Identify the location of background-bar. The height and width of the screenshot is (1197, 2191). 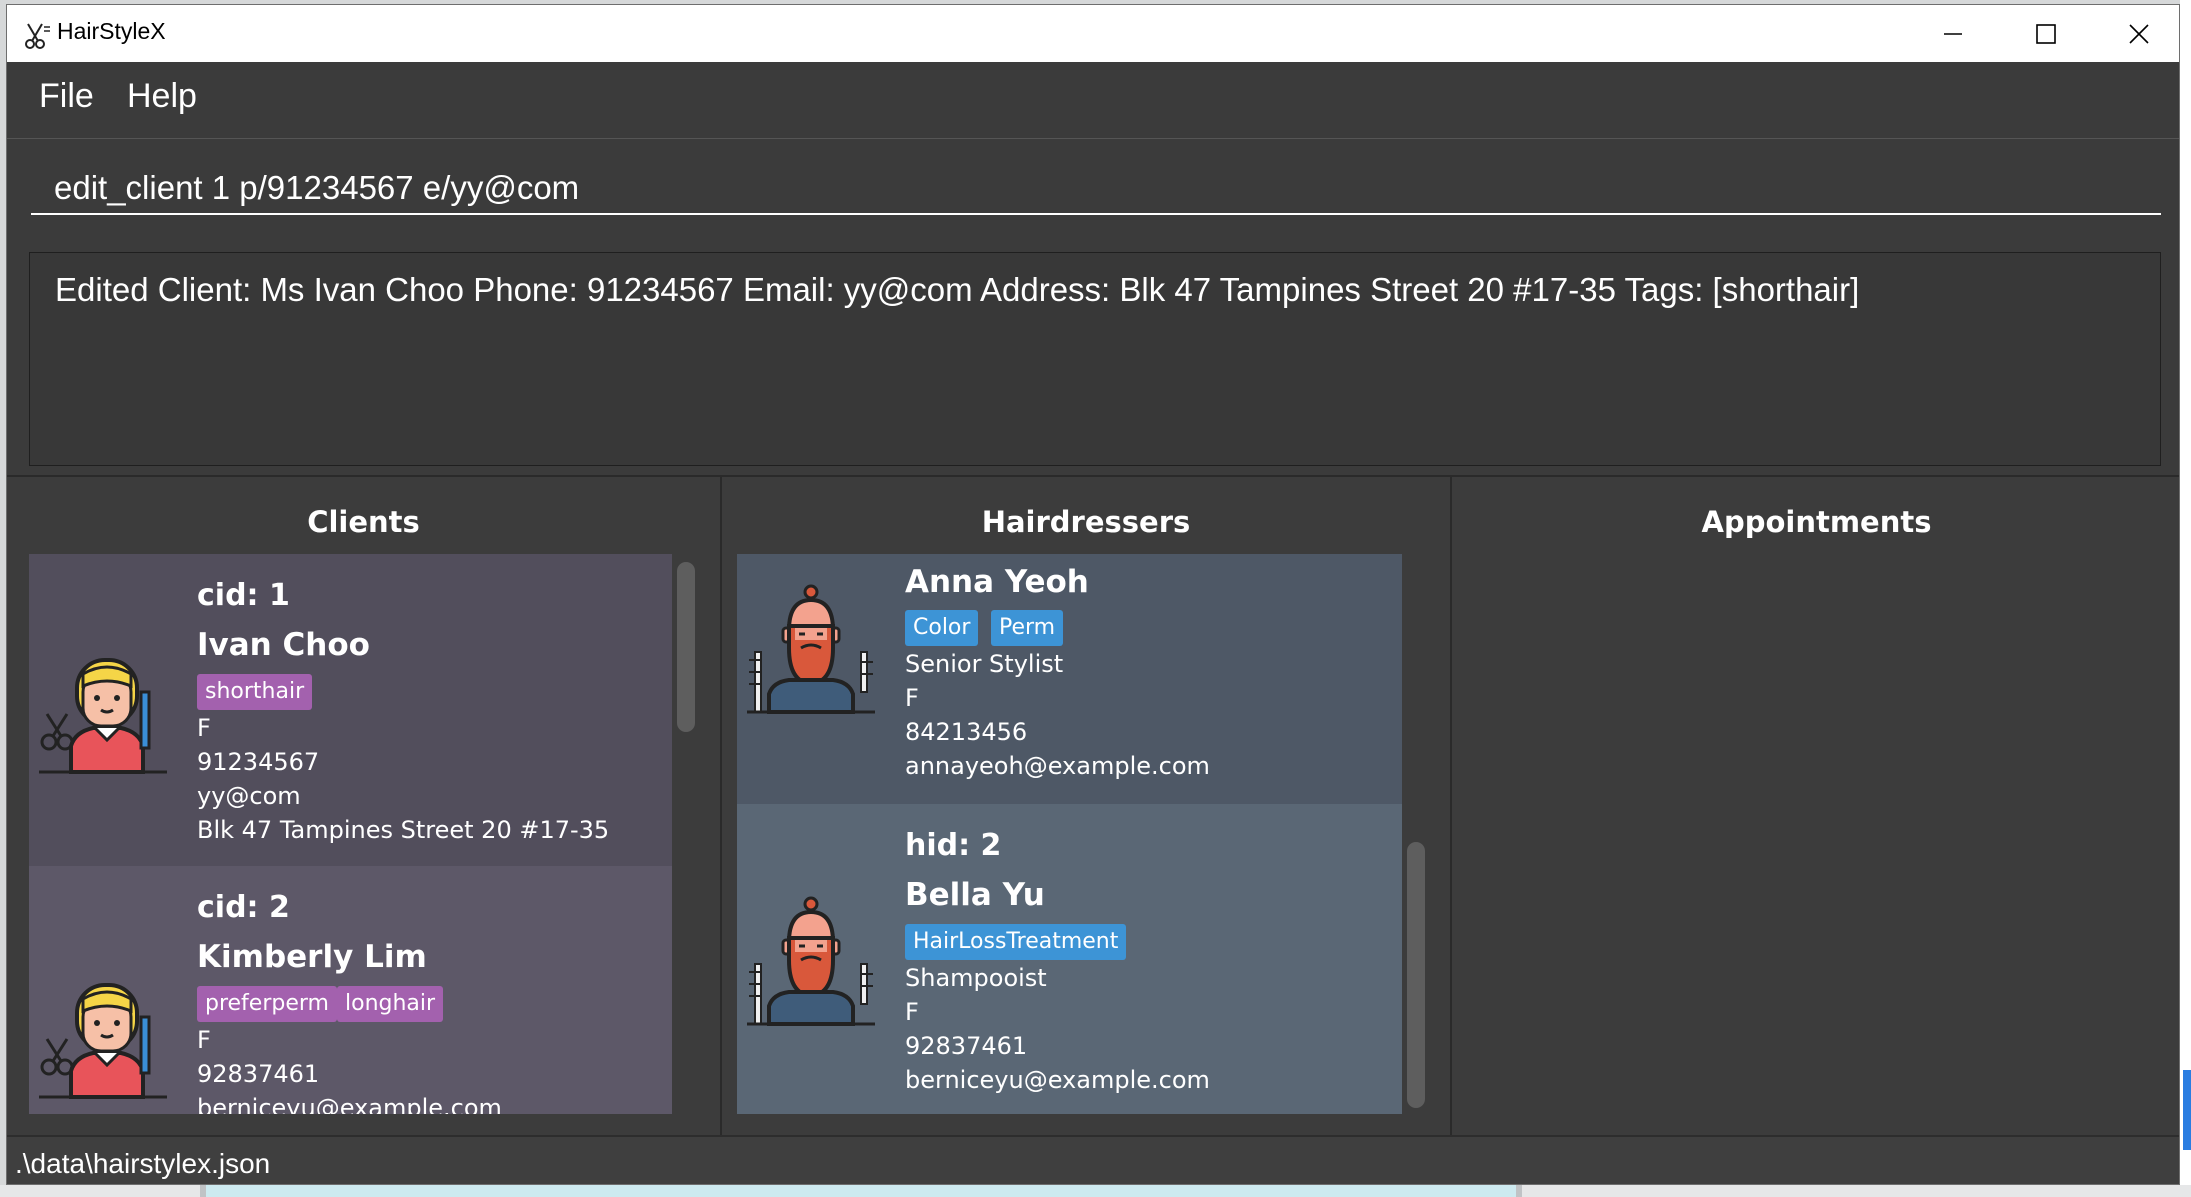
(861, 1191).